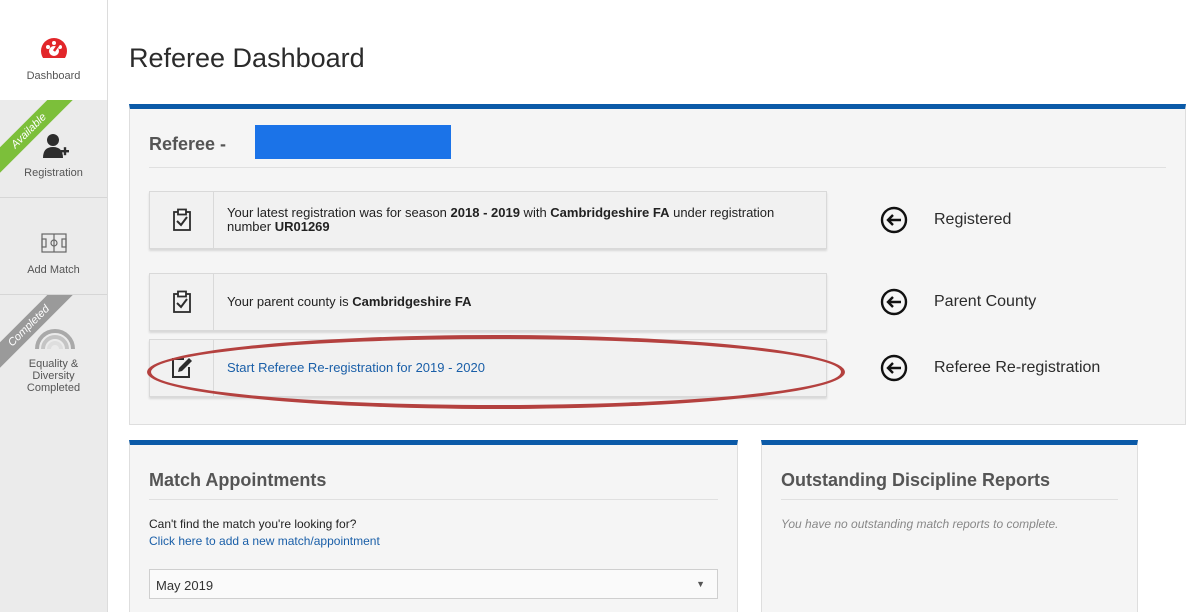 The width and height of the screenshot is (1203, 612). Describe the element at coordinates (53, 364) in the screenshot. I see `sidebar-item-label: Equality &` at that location.